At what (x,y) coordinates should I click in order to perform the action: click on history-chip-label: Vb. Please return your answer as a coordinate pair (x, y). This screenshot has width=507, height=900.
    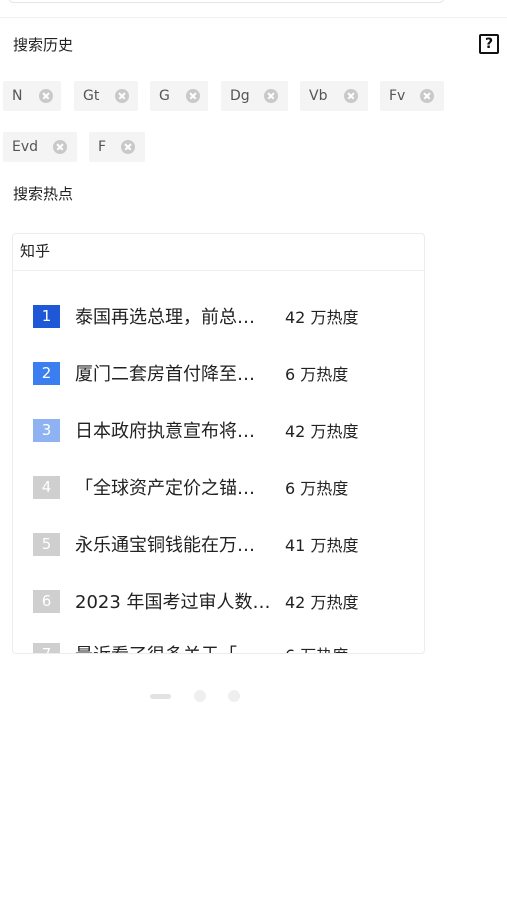
    Looking at the image, I should click on (318, 96).